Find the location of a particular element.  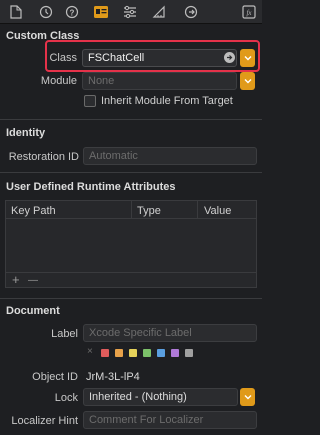

localizer-hint-field: Comment For Localizer is located at coordinates (170, 420).